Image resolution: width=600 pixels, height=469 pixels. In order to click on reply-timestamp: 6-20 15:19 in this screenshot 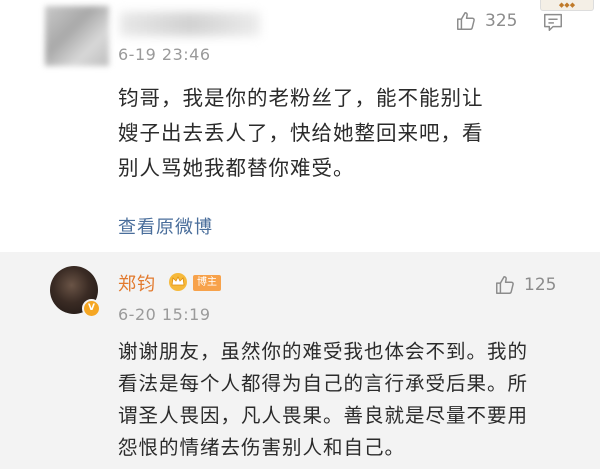, I will do `click(164, 314)`.